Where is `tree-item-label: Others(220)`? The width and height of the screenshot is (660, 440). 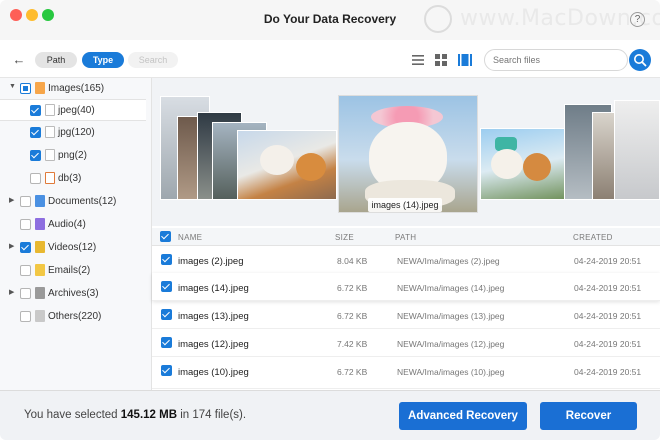
tree-item-label: Others(220) is located at coordinates (75, 316).